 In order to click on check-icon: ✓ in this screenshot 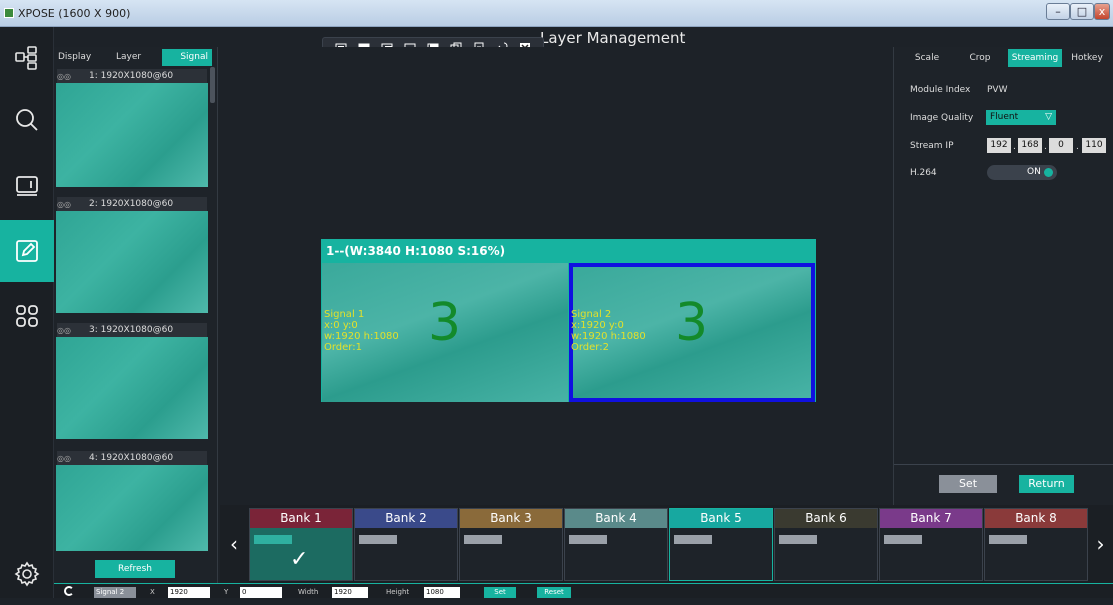, I will do `click(299, 559)`.